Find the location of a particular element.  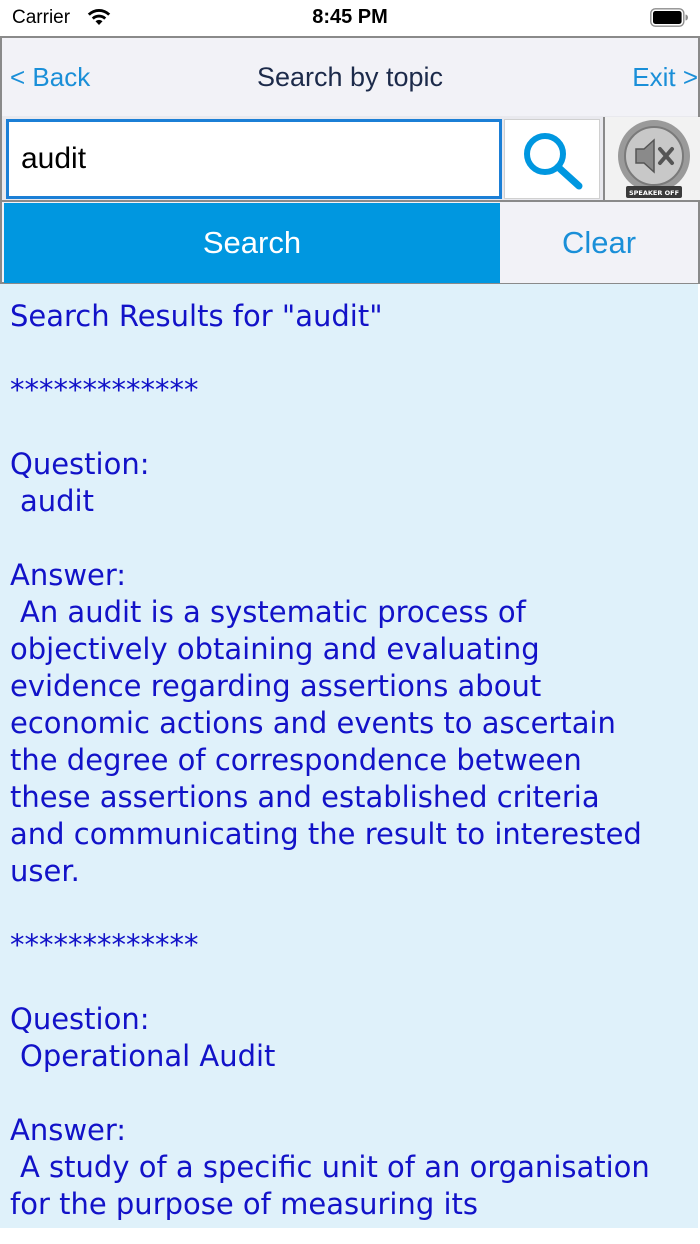

answer-line: objectively obtaining and evaluating is located at coordinates (275, 649).